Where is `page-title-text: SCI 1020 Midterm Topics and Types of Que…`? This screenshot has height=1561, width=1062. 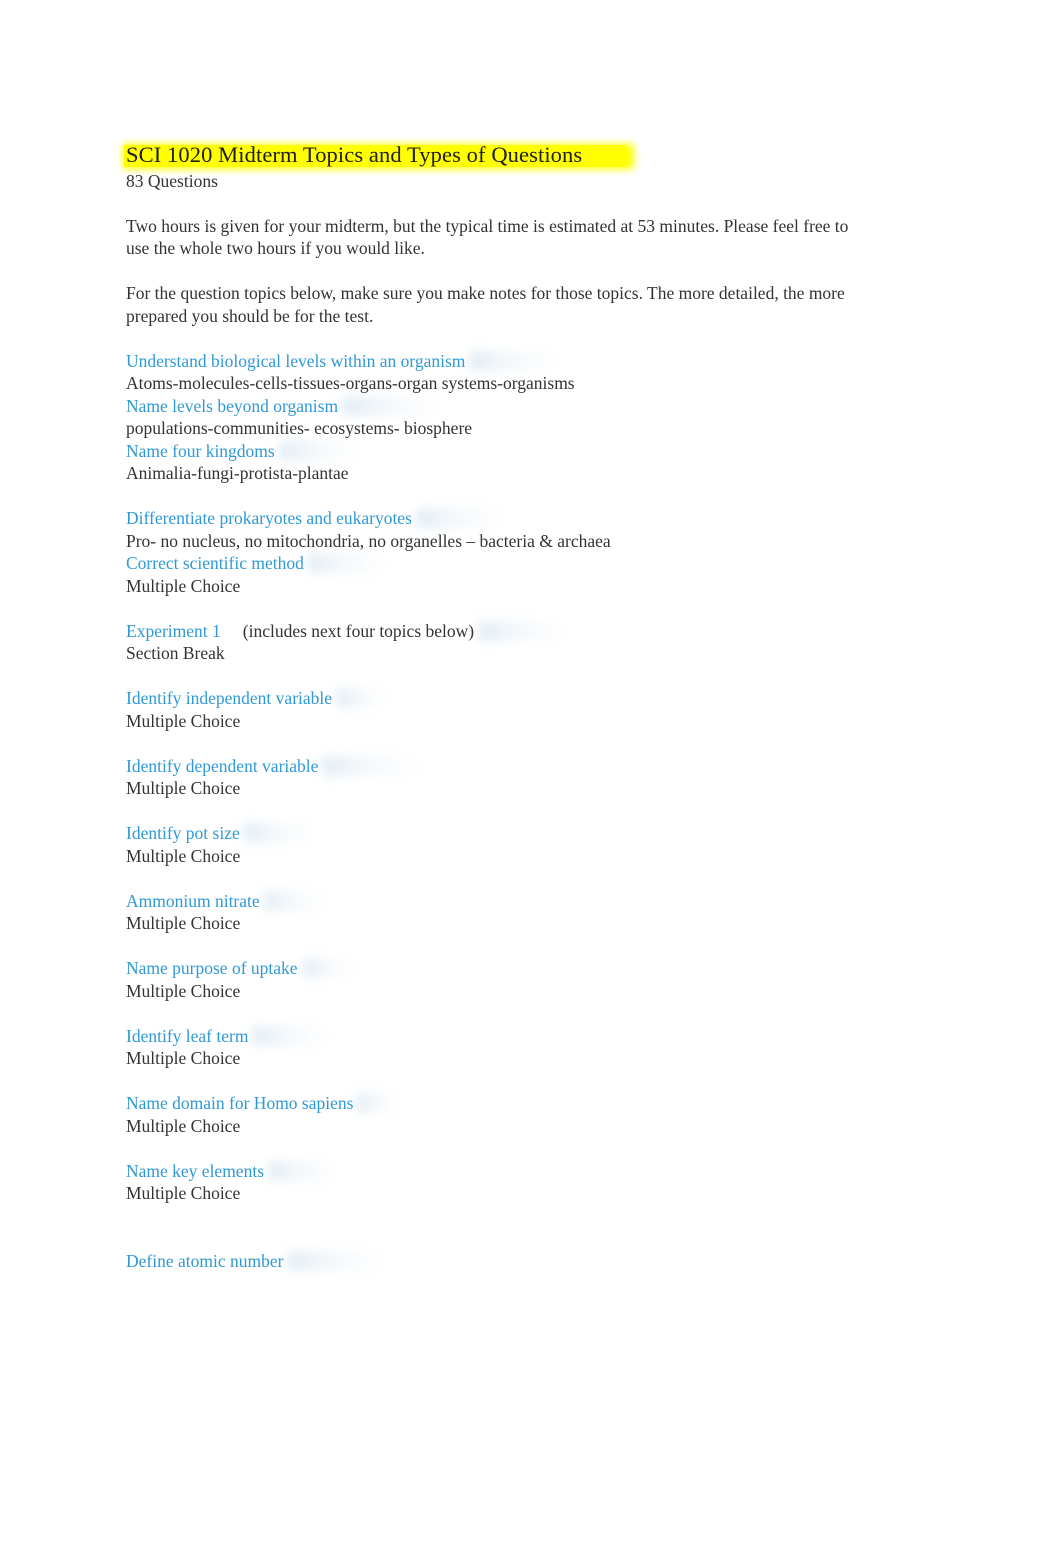
page-title-text: SCI 1020 Midterm Topics and Types of Que… is located at coordinates (354, 154).